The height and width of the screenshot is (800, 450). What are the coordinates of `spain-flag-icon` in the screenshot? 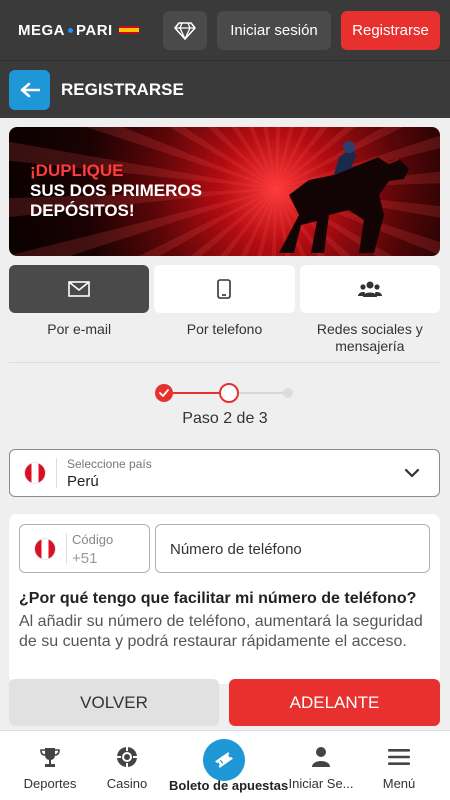 It's located at (128, 30).